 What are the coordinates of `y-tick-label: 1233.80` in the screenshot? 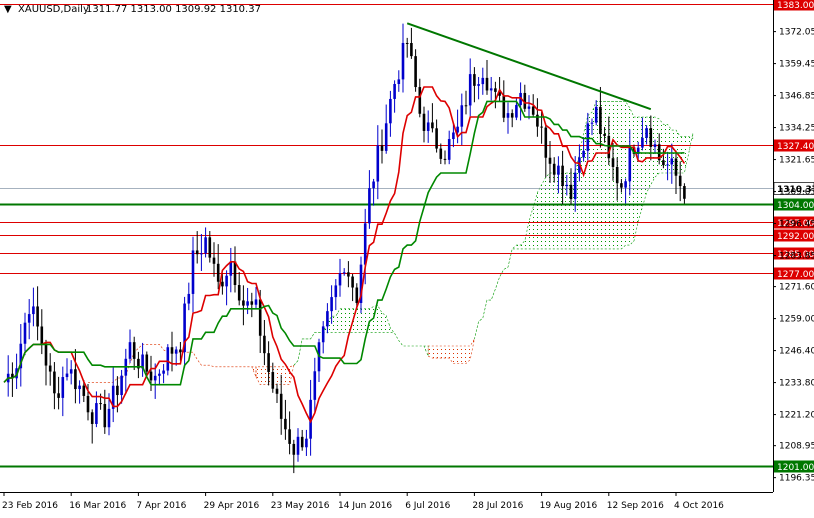 It's located at (796, 384).